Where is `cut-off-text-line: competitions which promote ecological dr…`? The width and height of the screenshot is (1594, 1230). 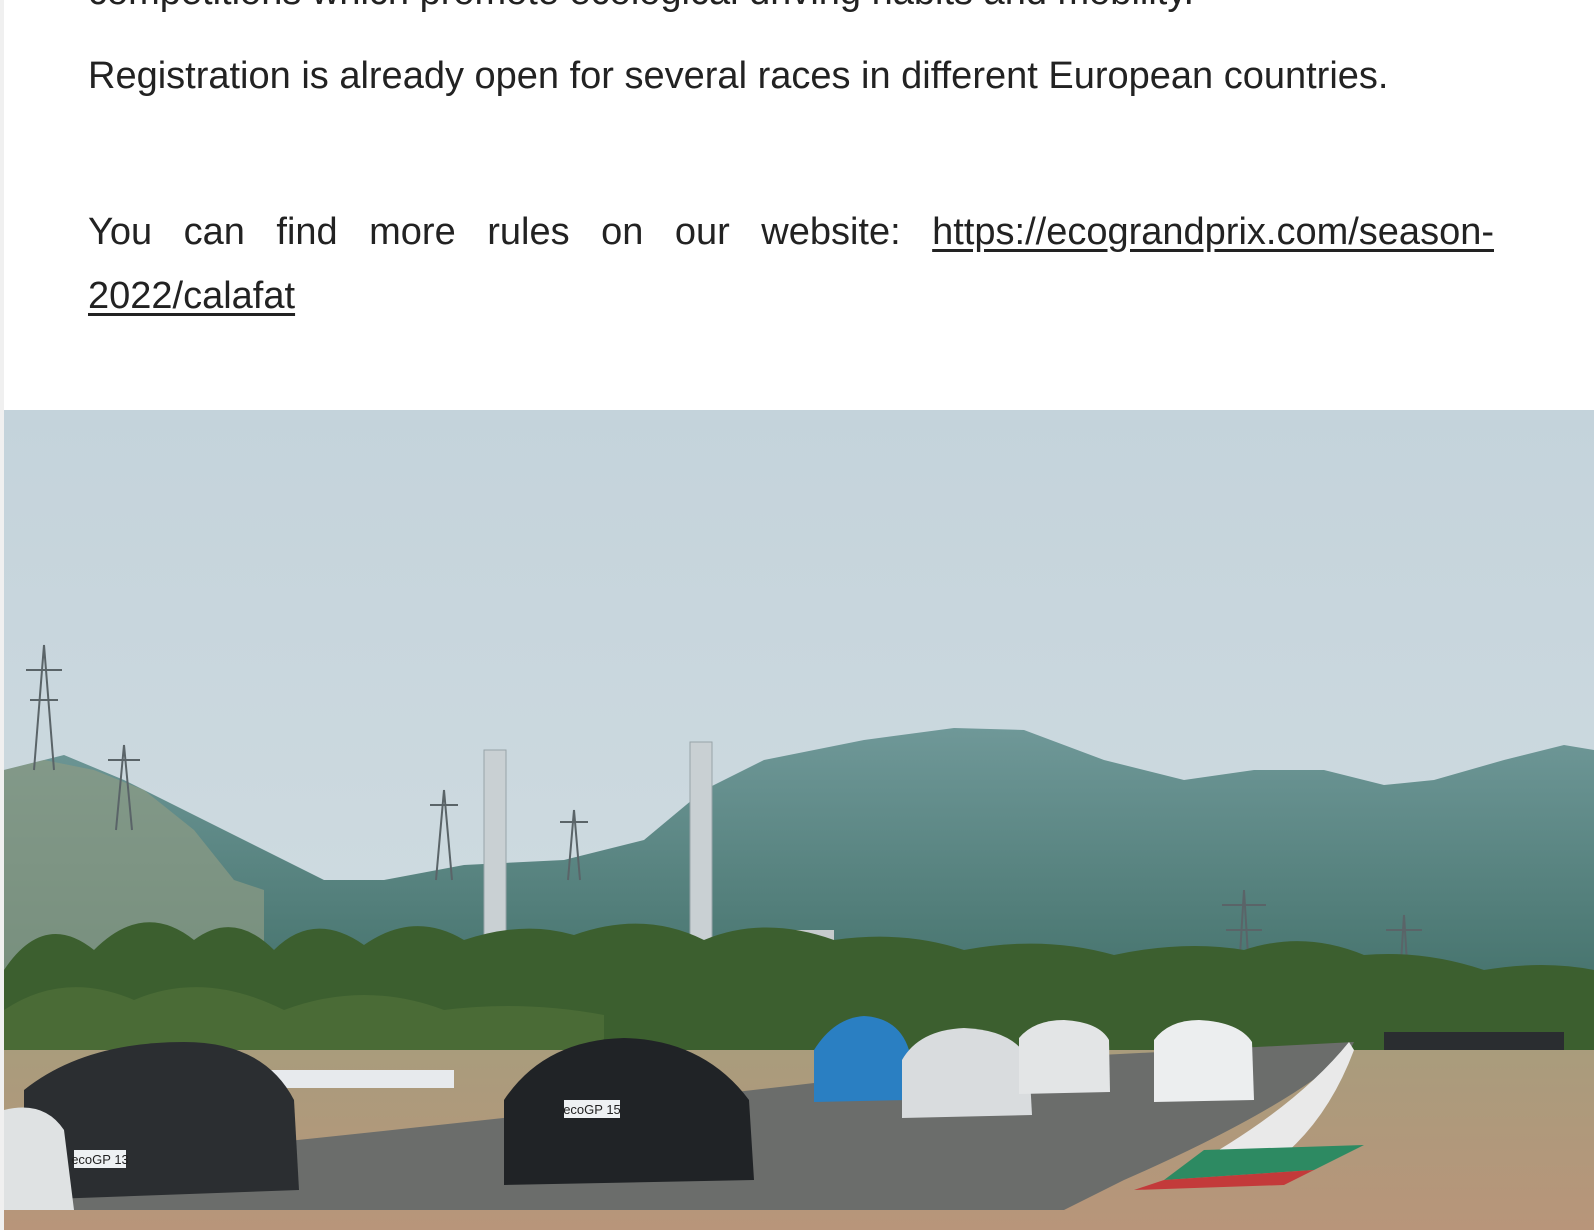
cut-off-text-line: competitions which promote ecological dr… is located at coordinates (641, 12).